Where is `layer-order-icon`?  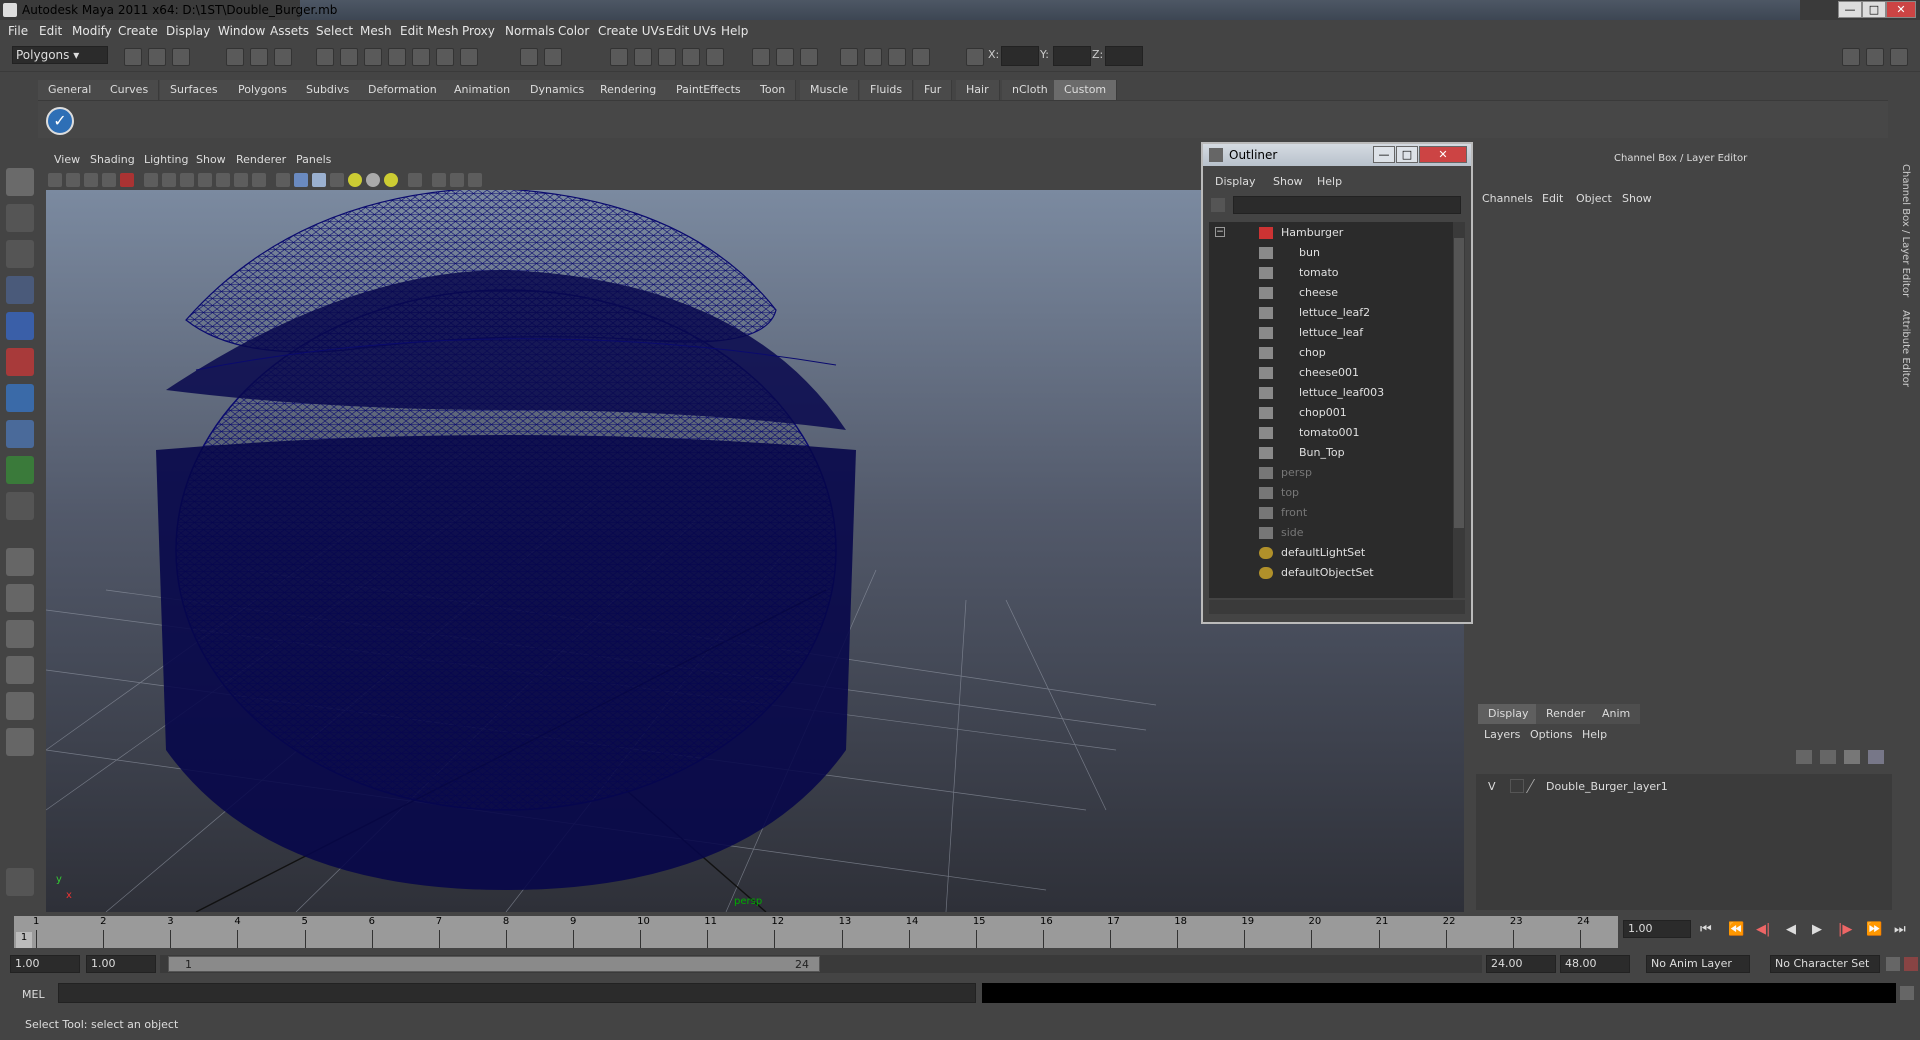 layer-order-icon is located at coordinates (1804, 757).